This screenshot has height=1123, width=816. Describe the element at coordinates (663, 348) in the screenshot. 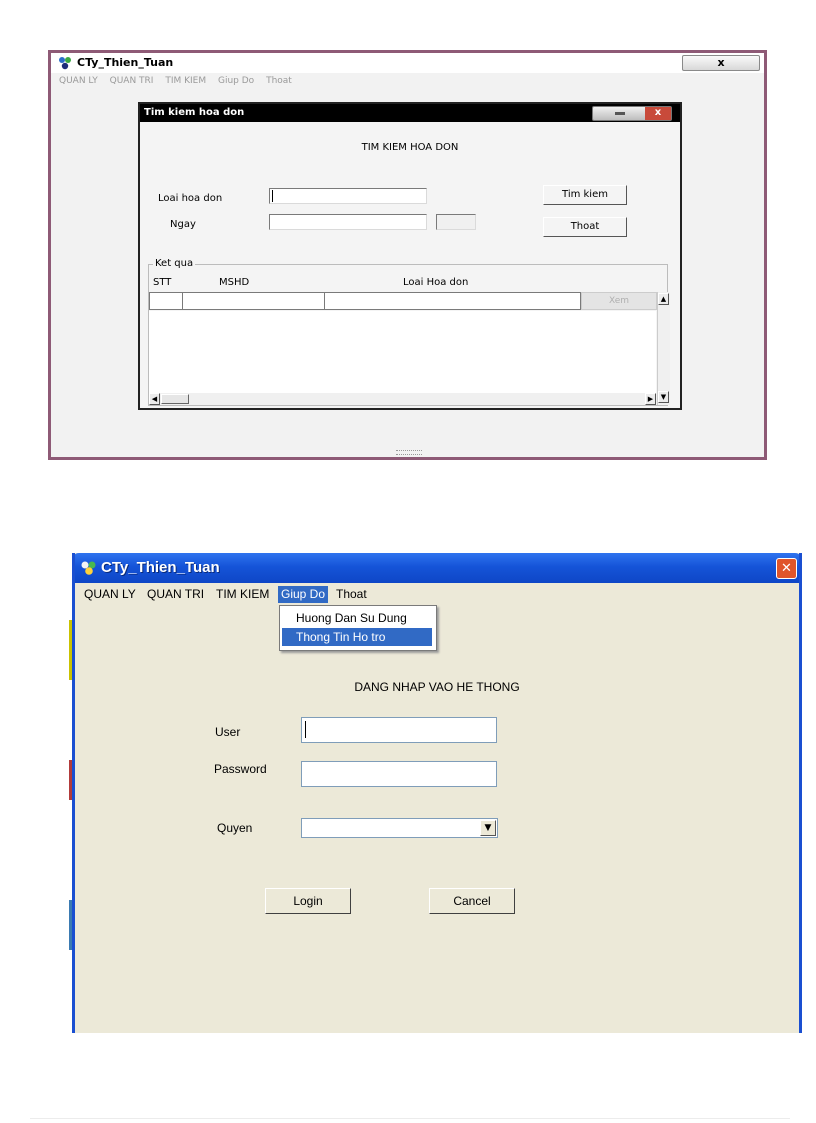

I see `vertical-scrollbar: ▲ ▼` at that location.